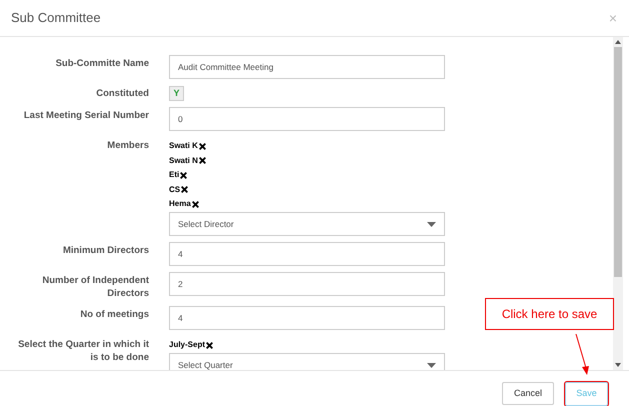 Image resolution: width=629 pixels, height=406 pixels. I want to click on text-field: Audit Committee Meeting, so click(307, 67).